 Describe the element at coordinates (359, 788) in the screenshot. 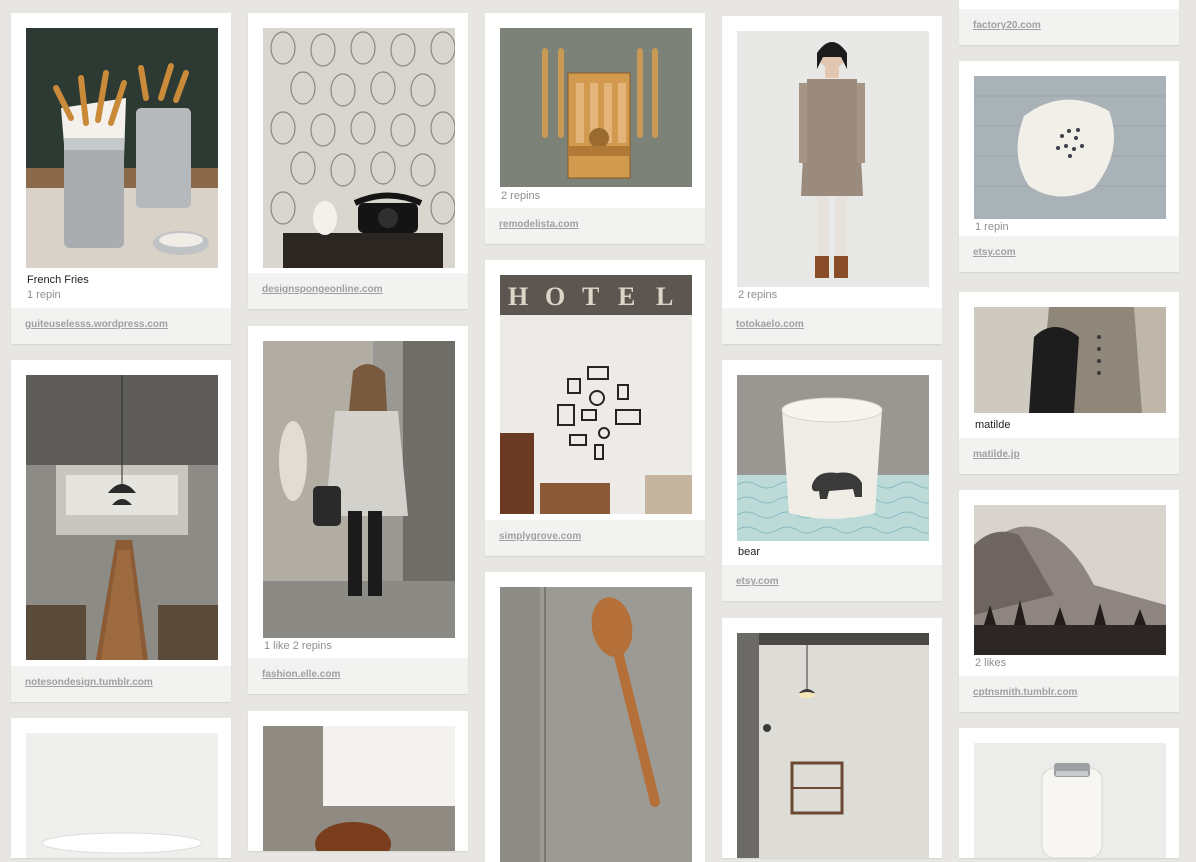

I see `pin-image-copper-bowl` at that location.